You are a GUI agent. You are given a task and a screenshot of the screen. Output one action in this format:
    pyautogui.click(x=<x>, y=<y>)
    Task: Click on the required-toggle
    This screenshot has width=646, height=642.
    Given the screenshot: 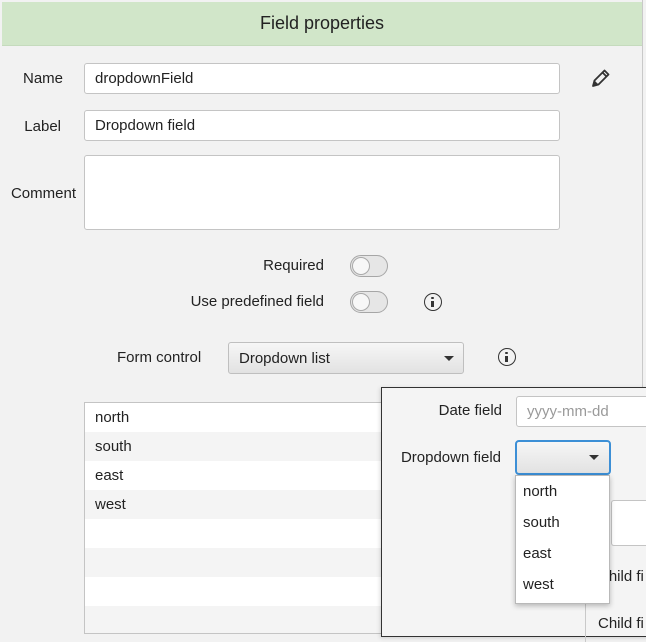 What is the action you would take?
    pyautogui.click(x=369, y=266)
    